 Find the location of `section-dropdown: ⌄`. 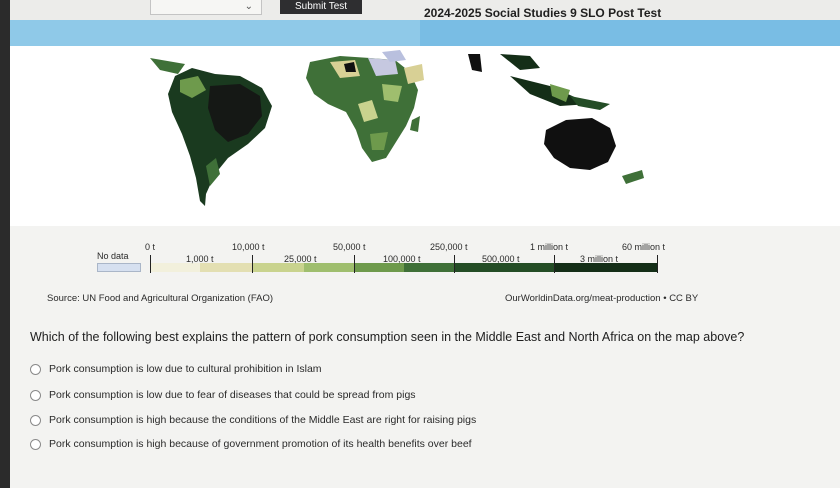

section-dropdown: ⌄ is located at coordinates (206, 7).